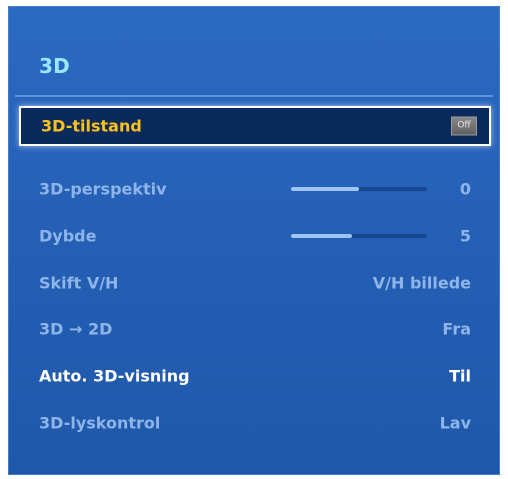 The width and height of the screenshot is (508, 479). What do you see at coordinates (76, 329) in the screenshot?
I see `menu-item-label: 3D → 2D` at bounding box center [76, 329].